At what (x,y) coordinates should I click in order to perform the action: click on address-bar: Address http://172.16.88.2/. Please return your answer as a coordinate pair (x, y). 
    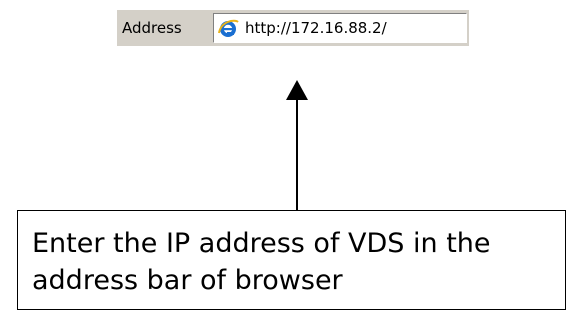
    Looking at the image, I should click on (293, 28).